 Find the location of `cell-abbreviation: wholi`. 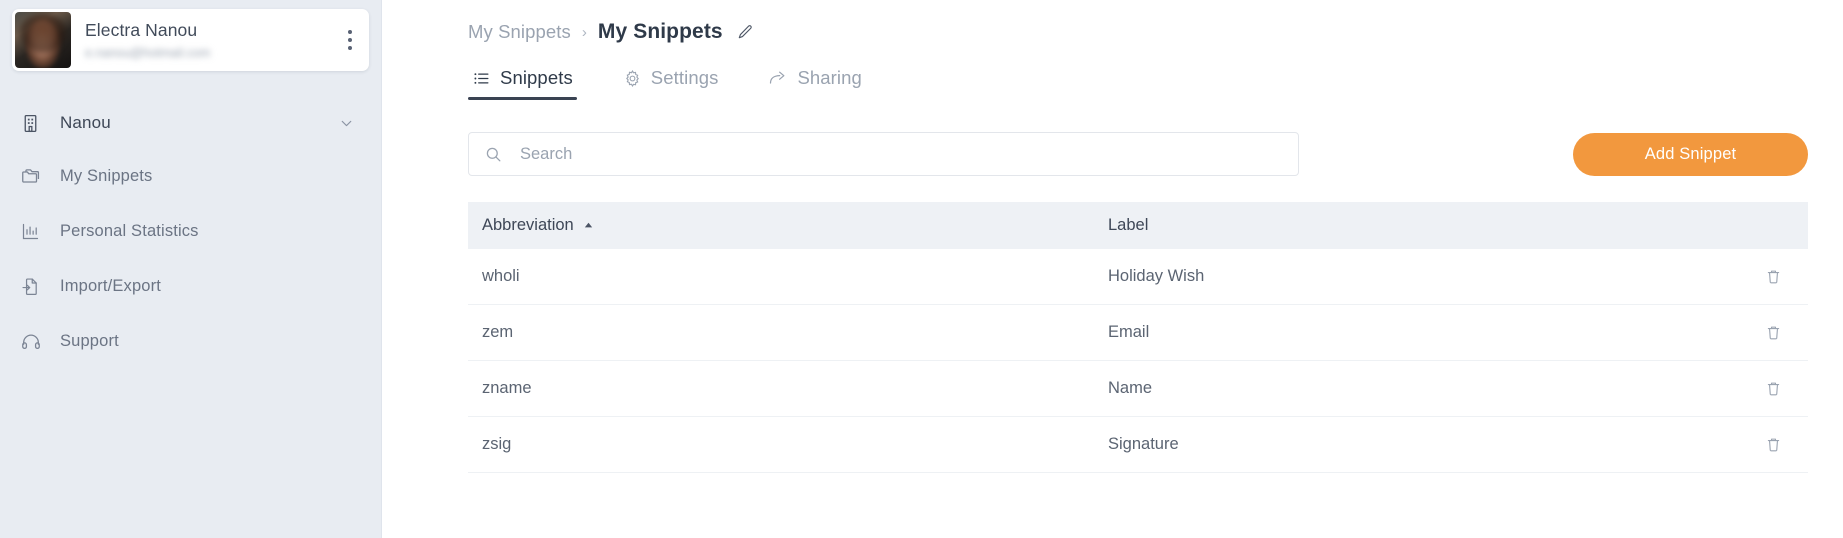

cell-abbreviation: wholi is located at coordinates (501, 276).